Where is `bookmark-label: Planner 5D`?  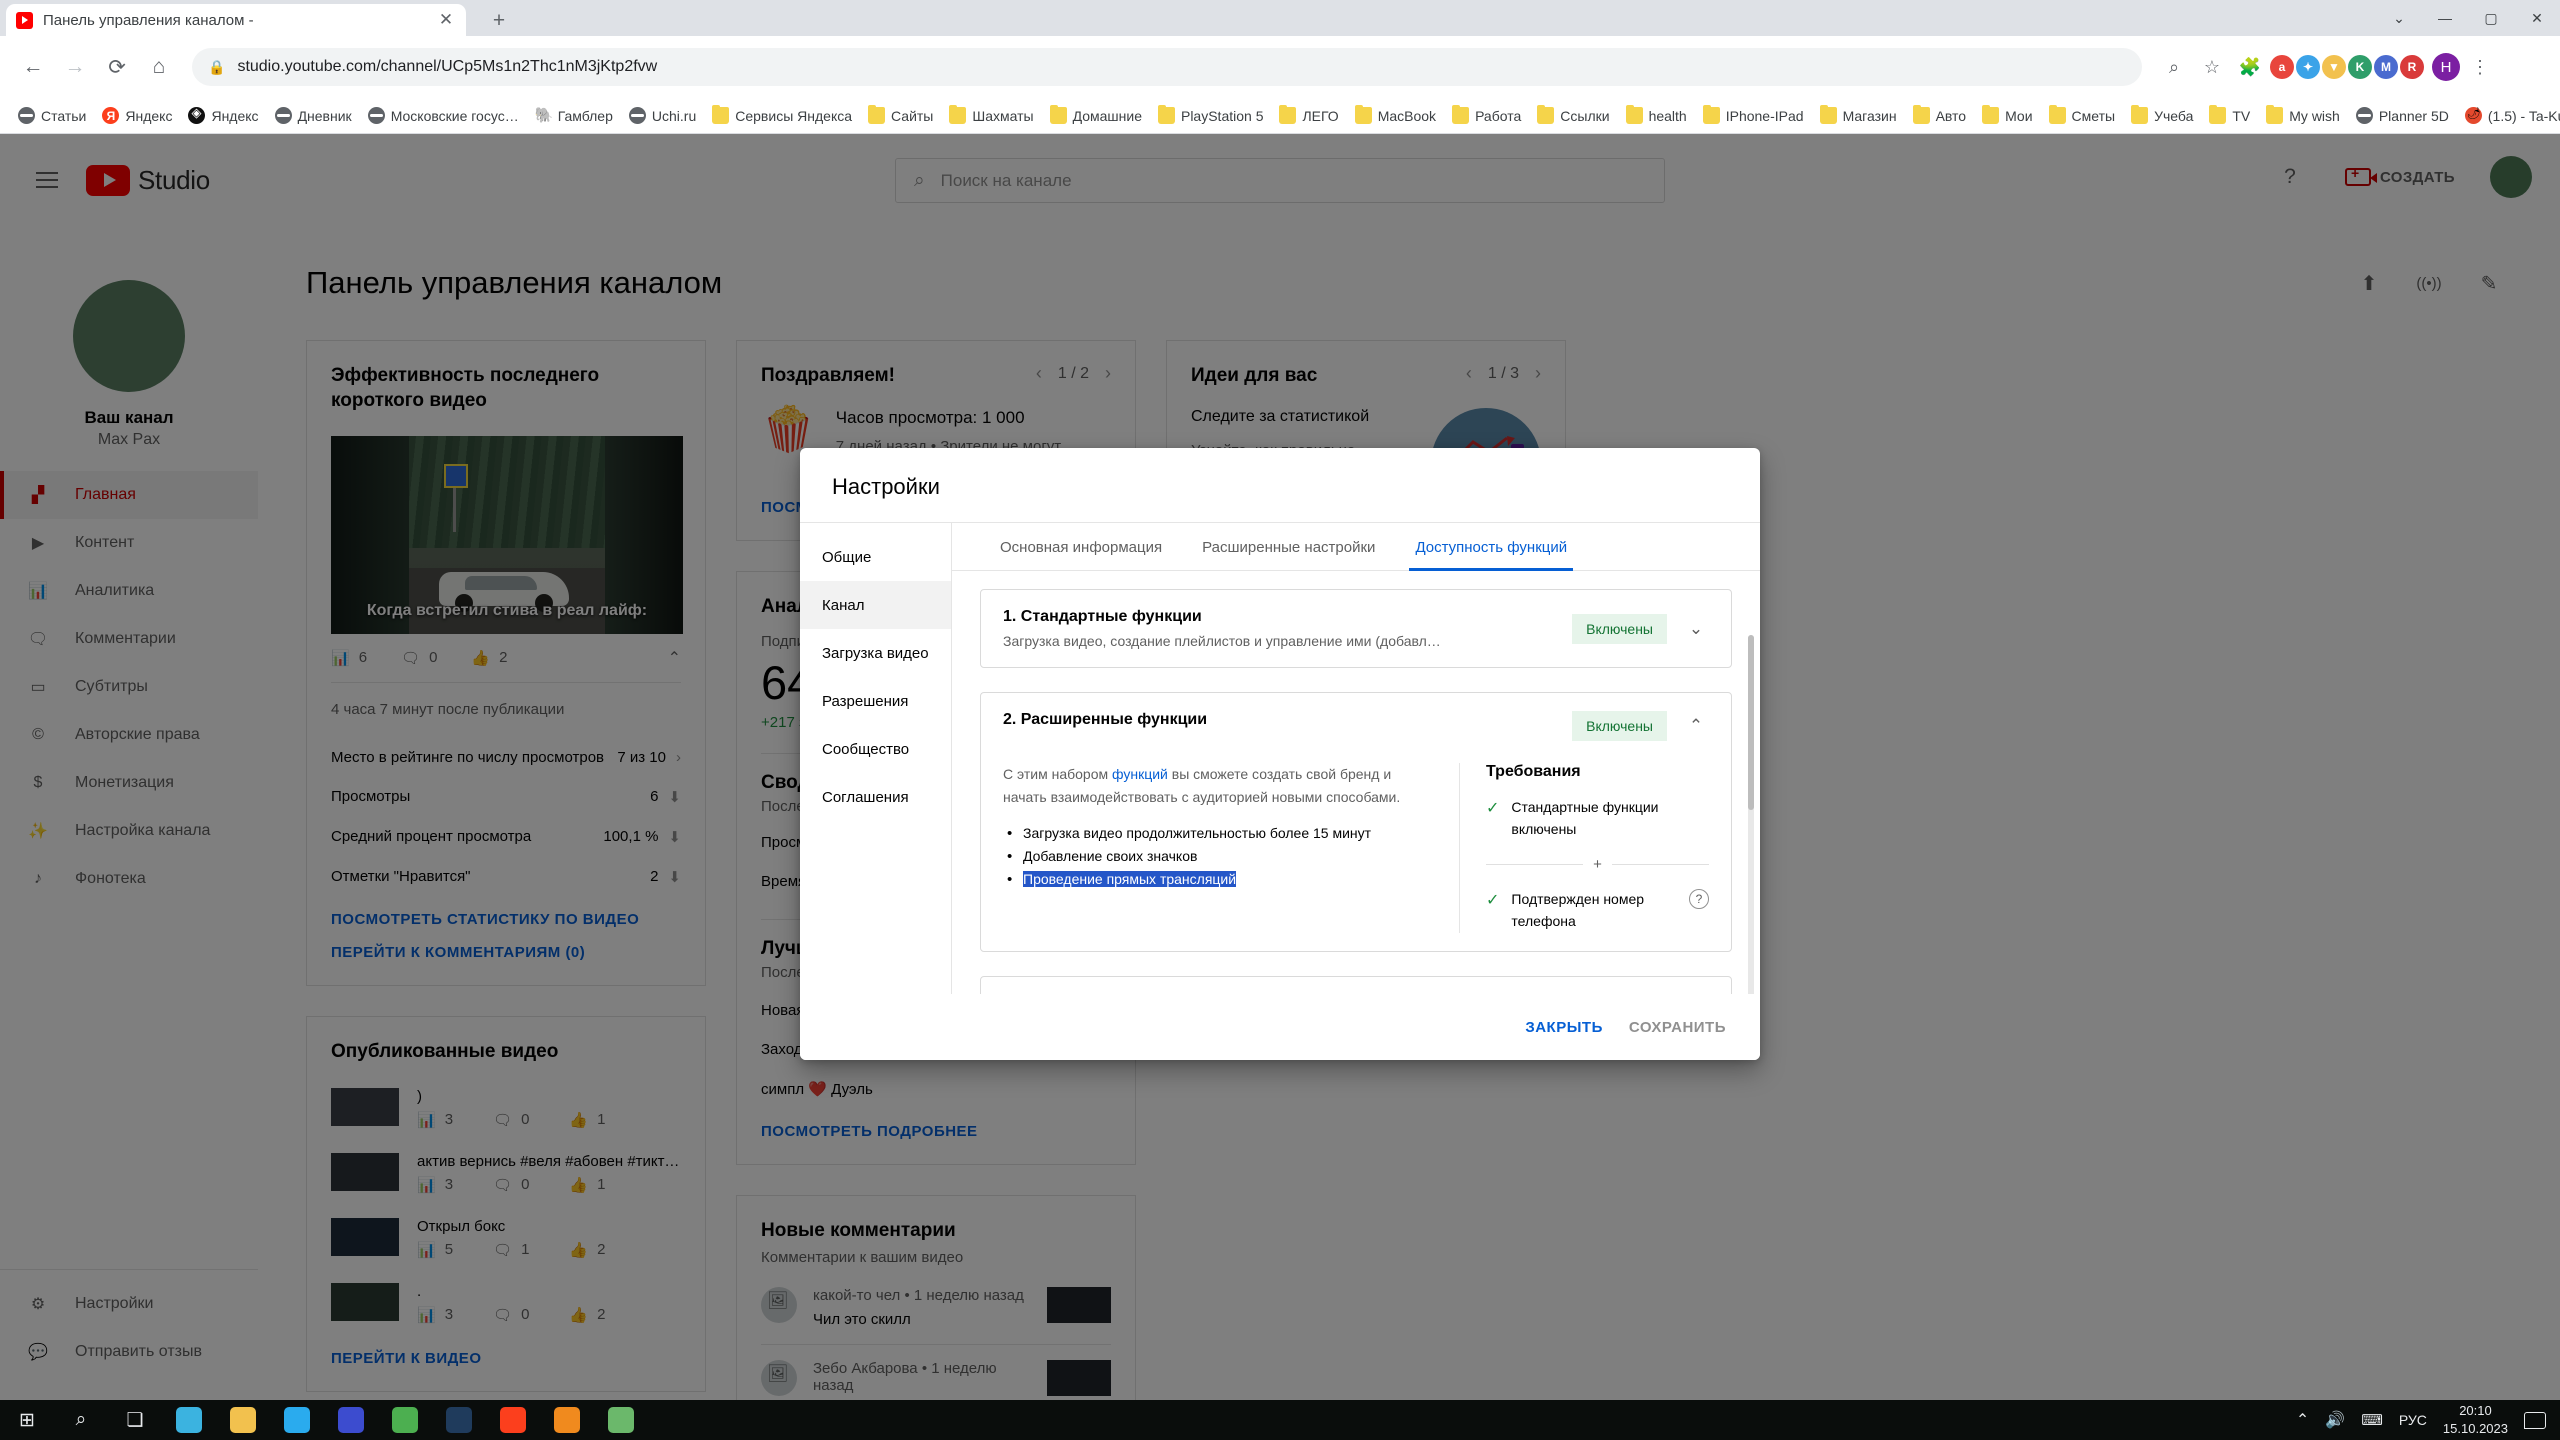
bookmark-label: Planner 5D is located at coordinates (2413, 115).